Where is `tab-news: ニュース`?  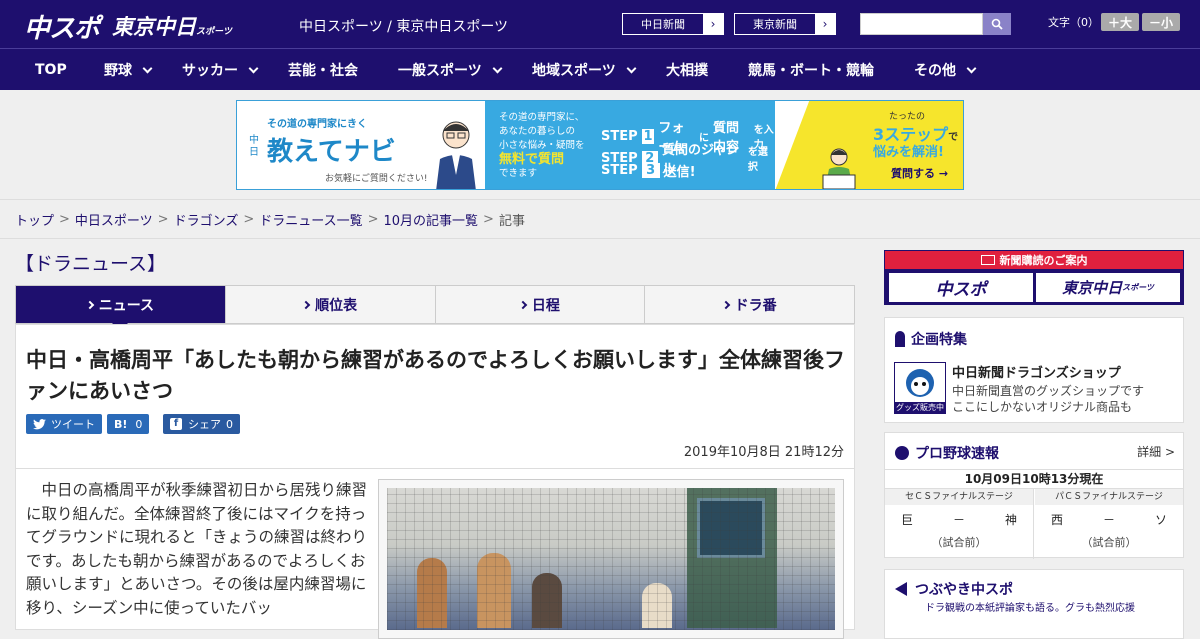 tab-news: ニュース is located at coordinates (121, 308).